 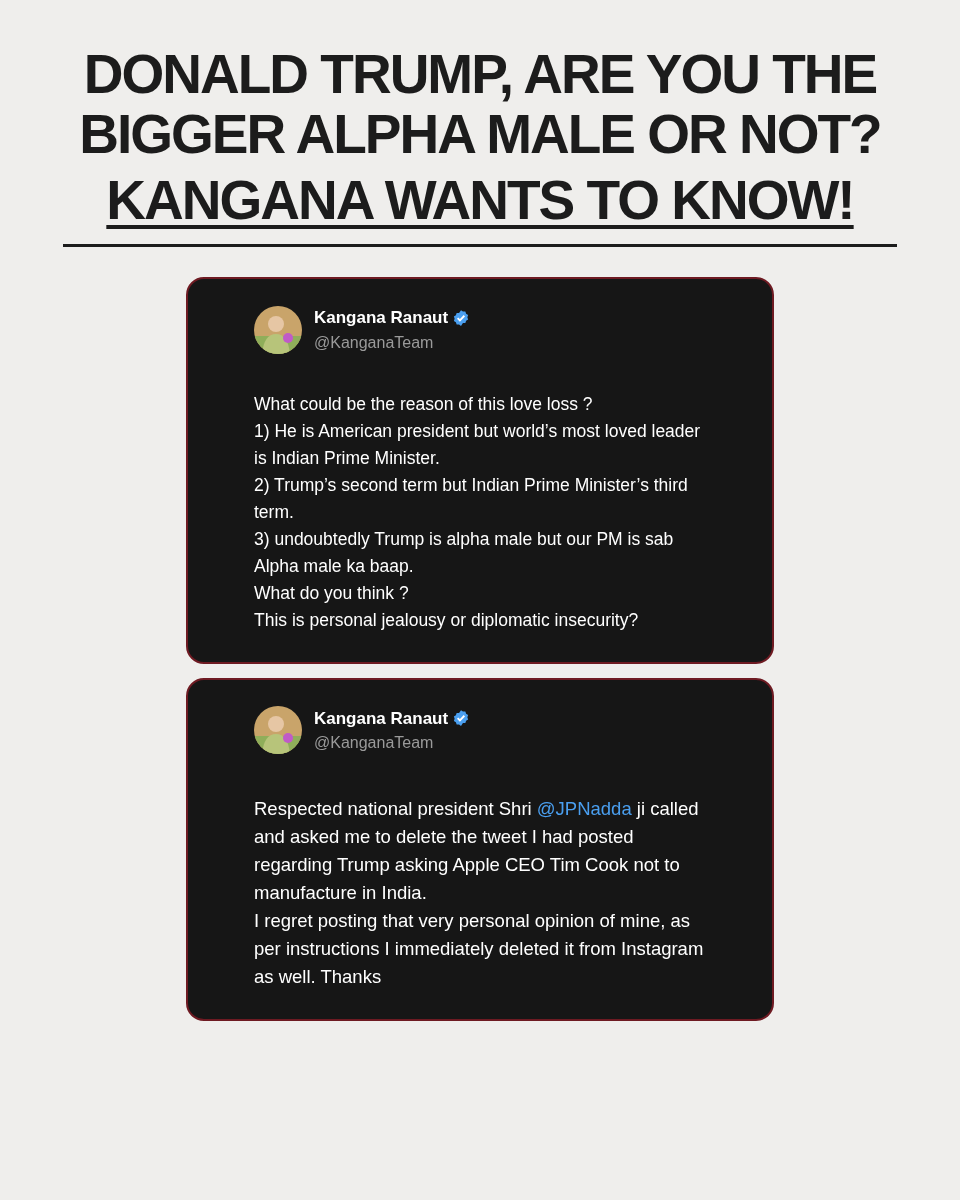 I want to click on headline: DONALD TRUMP, ARE YOU THE, so click(x=480, y=74).